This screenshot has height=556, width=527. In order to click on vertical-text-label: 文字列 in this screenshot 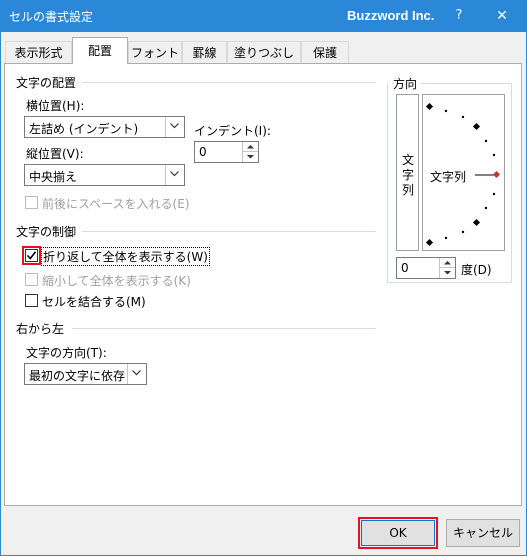, I will do `click(408, 175)`.